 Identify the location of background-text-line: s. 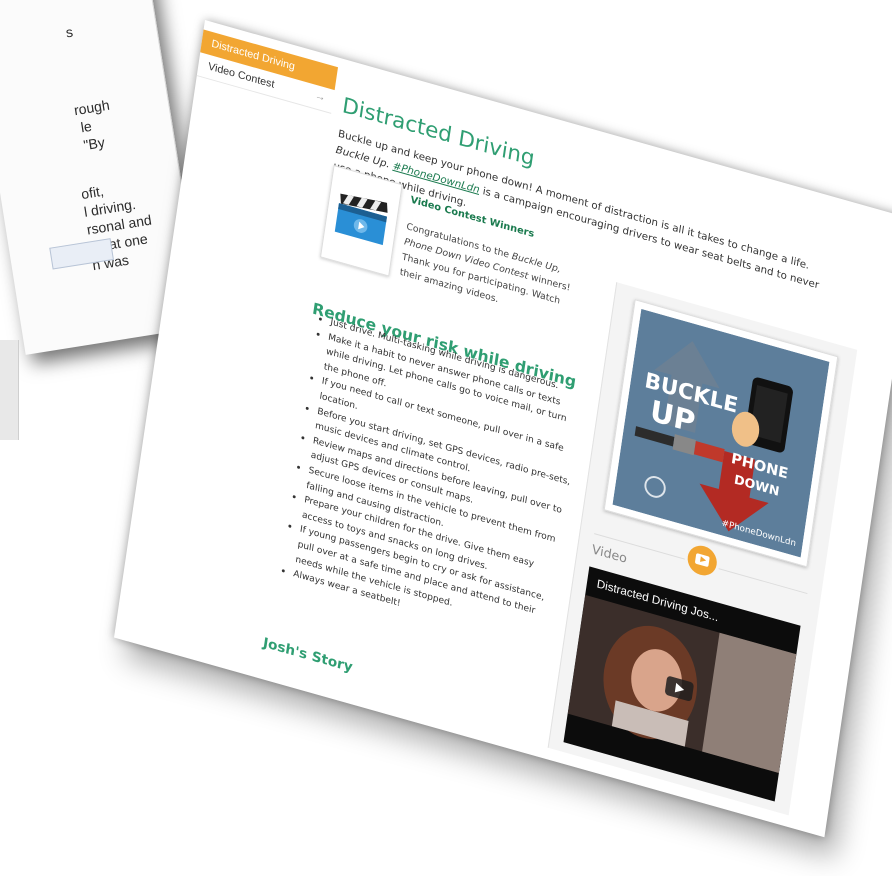
(69, 32).